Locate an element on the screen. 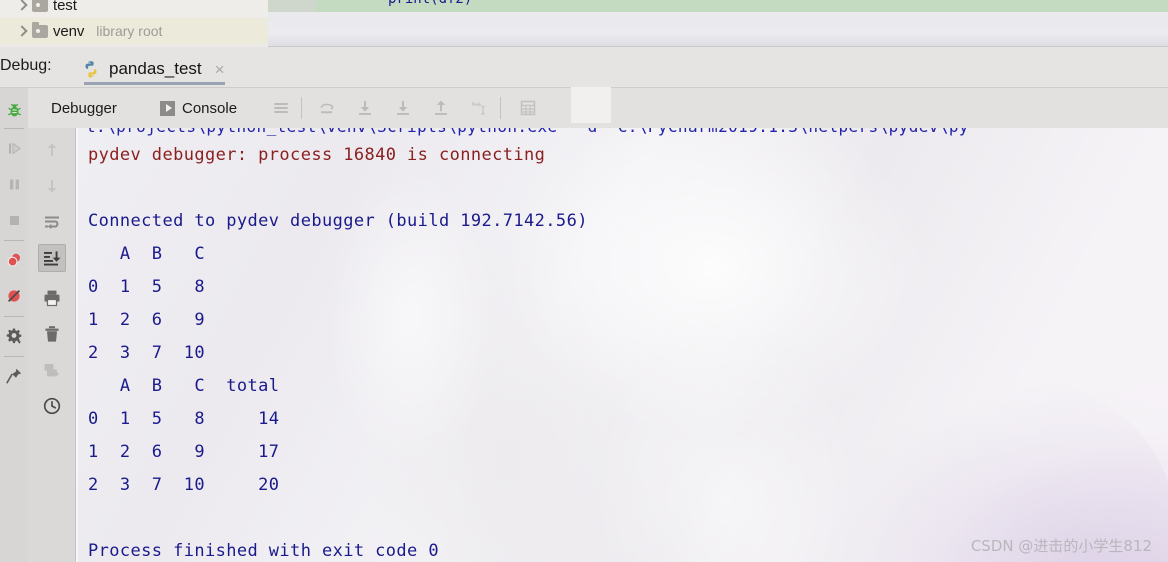 The image size is (1168, 562). console-side-rail is located at coordinates (52, 345).